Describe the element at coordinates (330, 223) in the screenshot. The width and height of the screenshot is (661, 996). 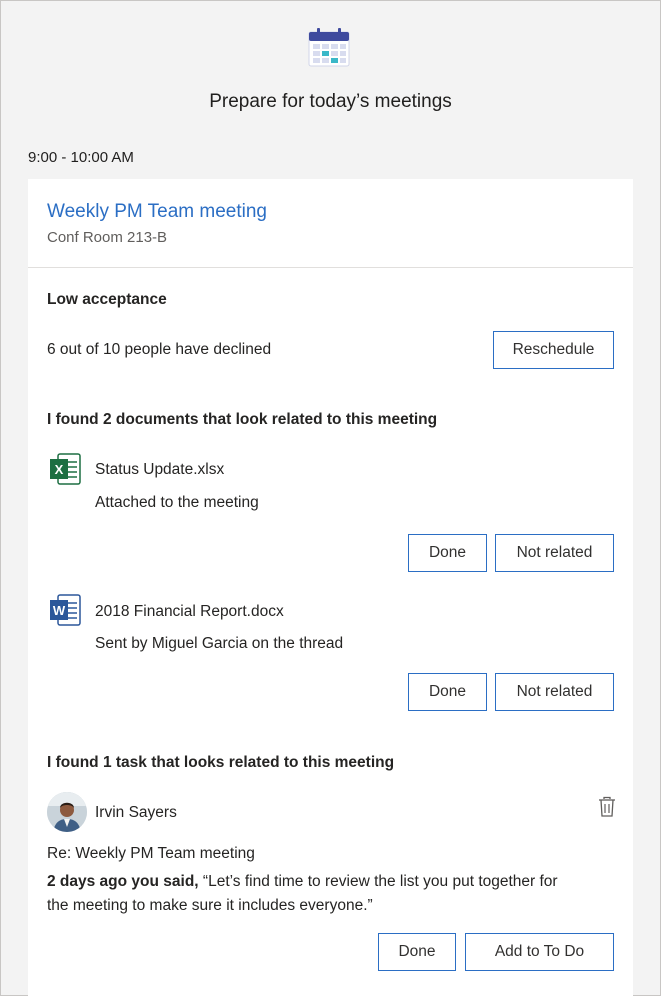
I see `meeting-header: Weekly PM Team meeting Conf Room 213-B` at that location.